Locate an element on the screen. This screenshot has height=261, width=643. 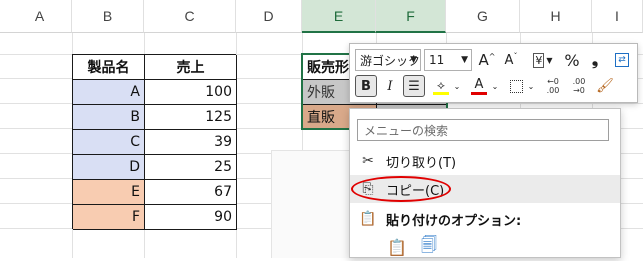
borders-button is located at coordinates (516, 86).